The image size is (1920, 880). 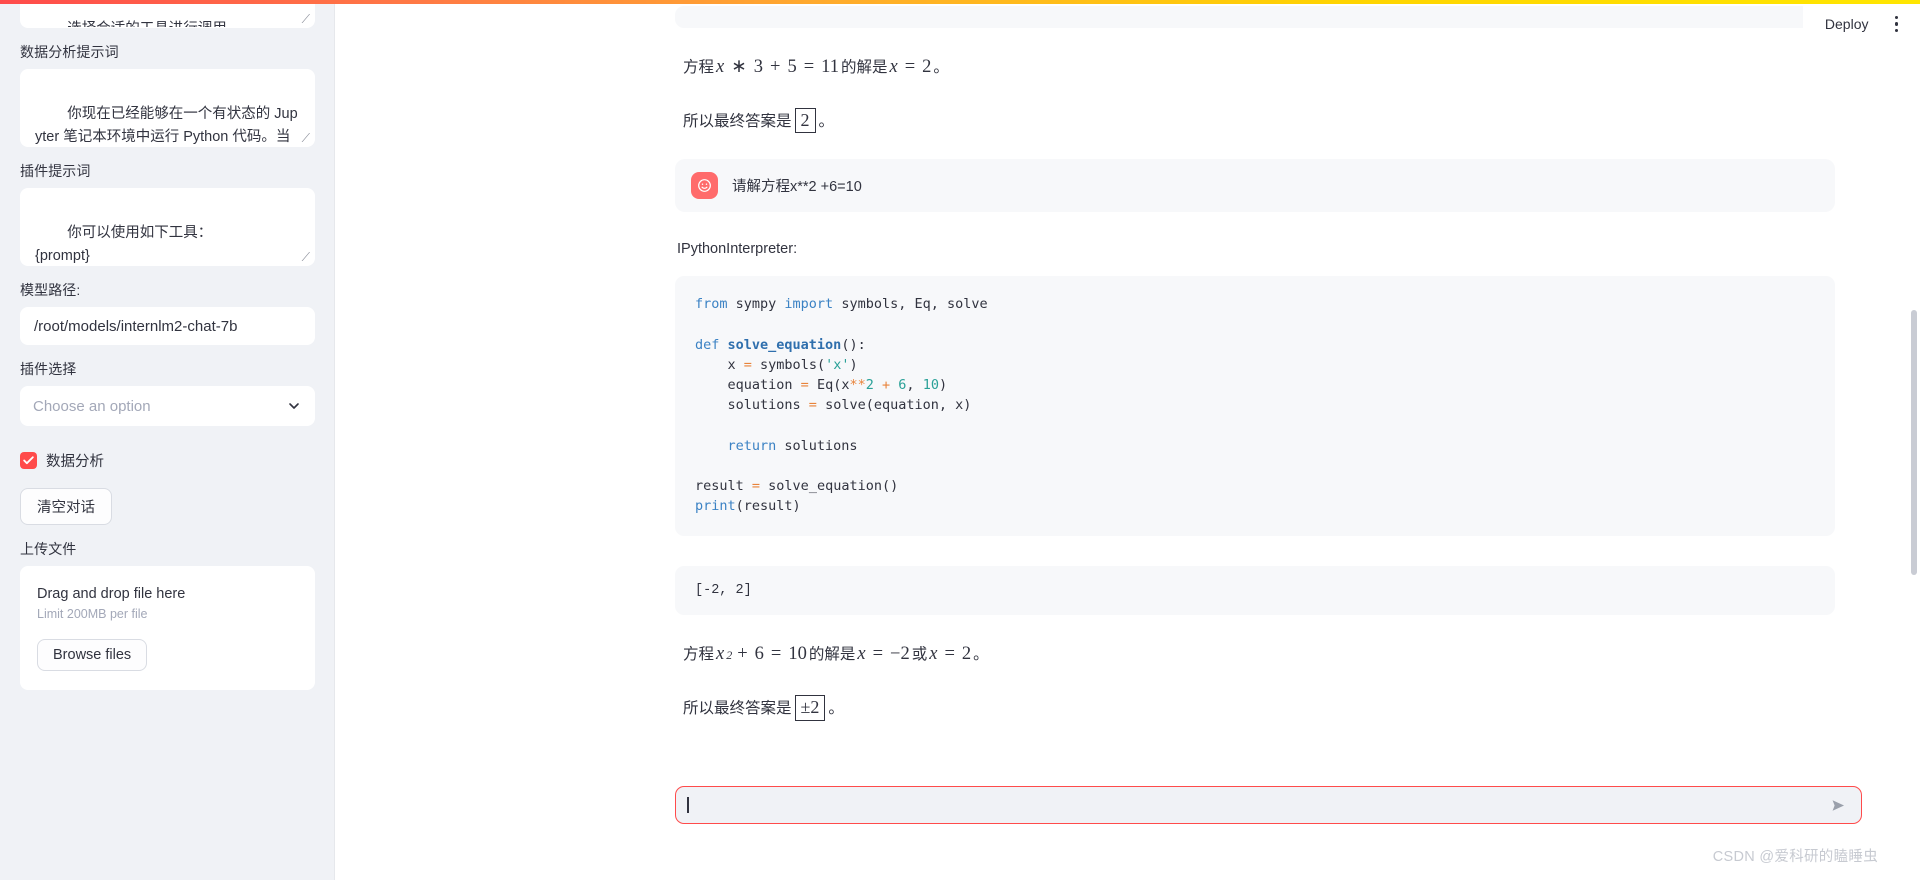 What do you see at coordinates (809, 67) in the screenshot?
I see `prev-l1-op3: =` at bounding box center [809, 67].